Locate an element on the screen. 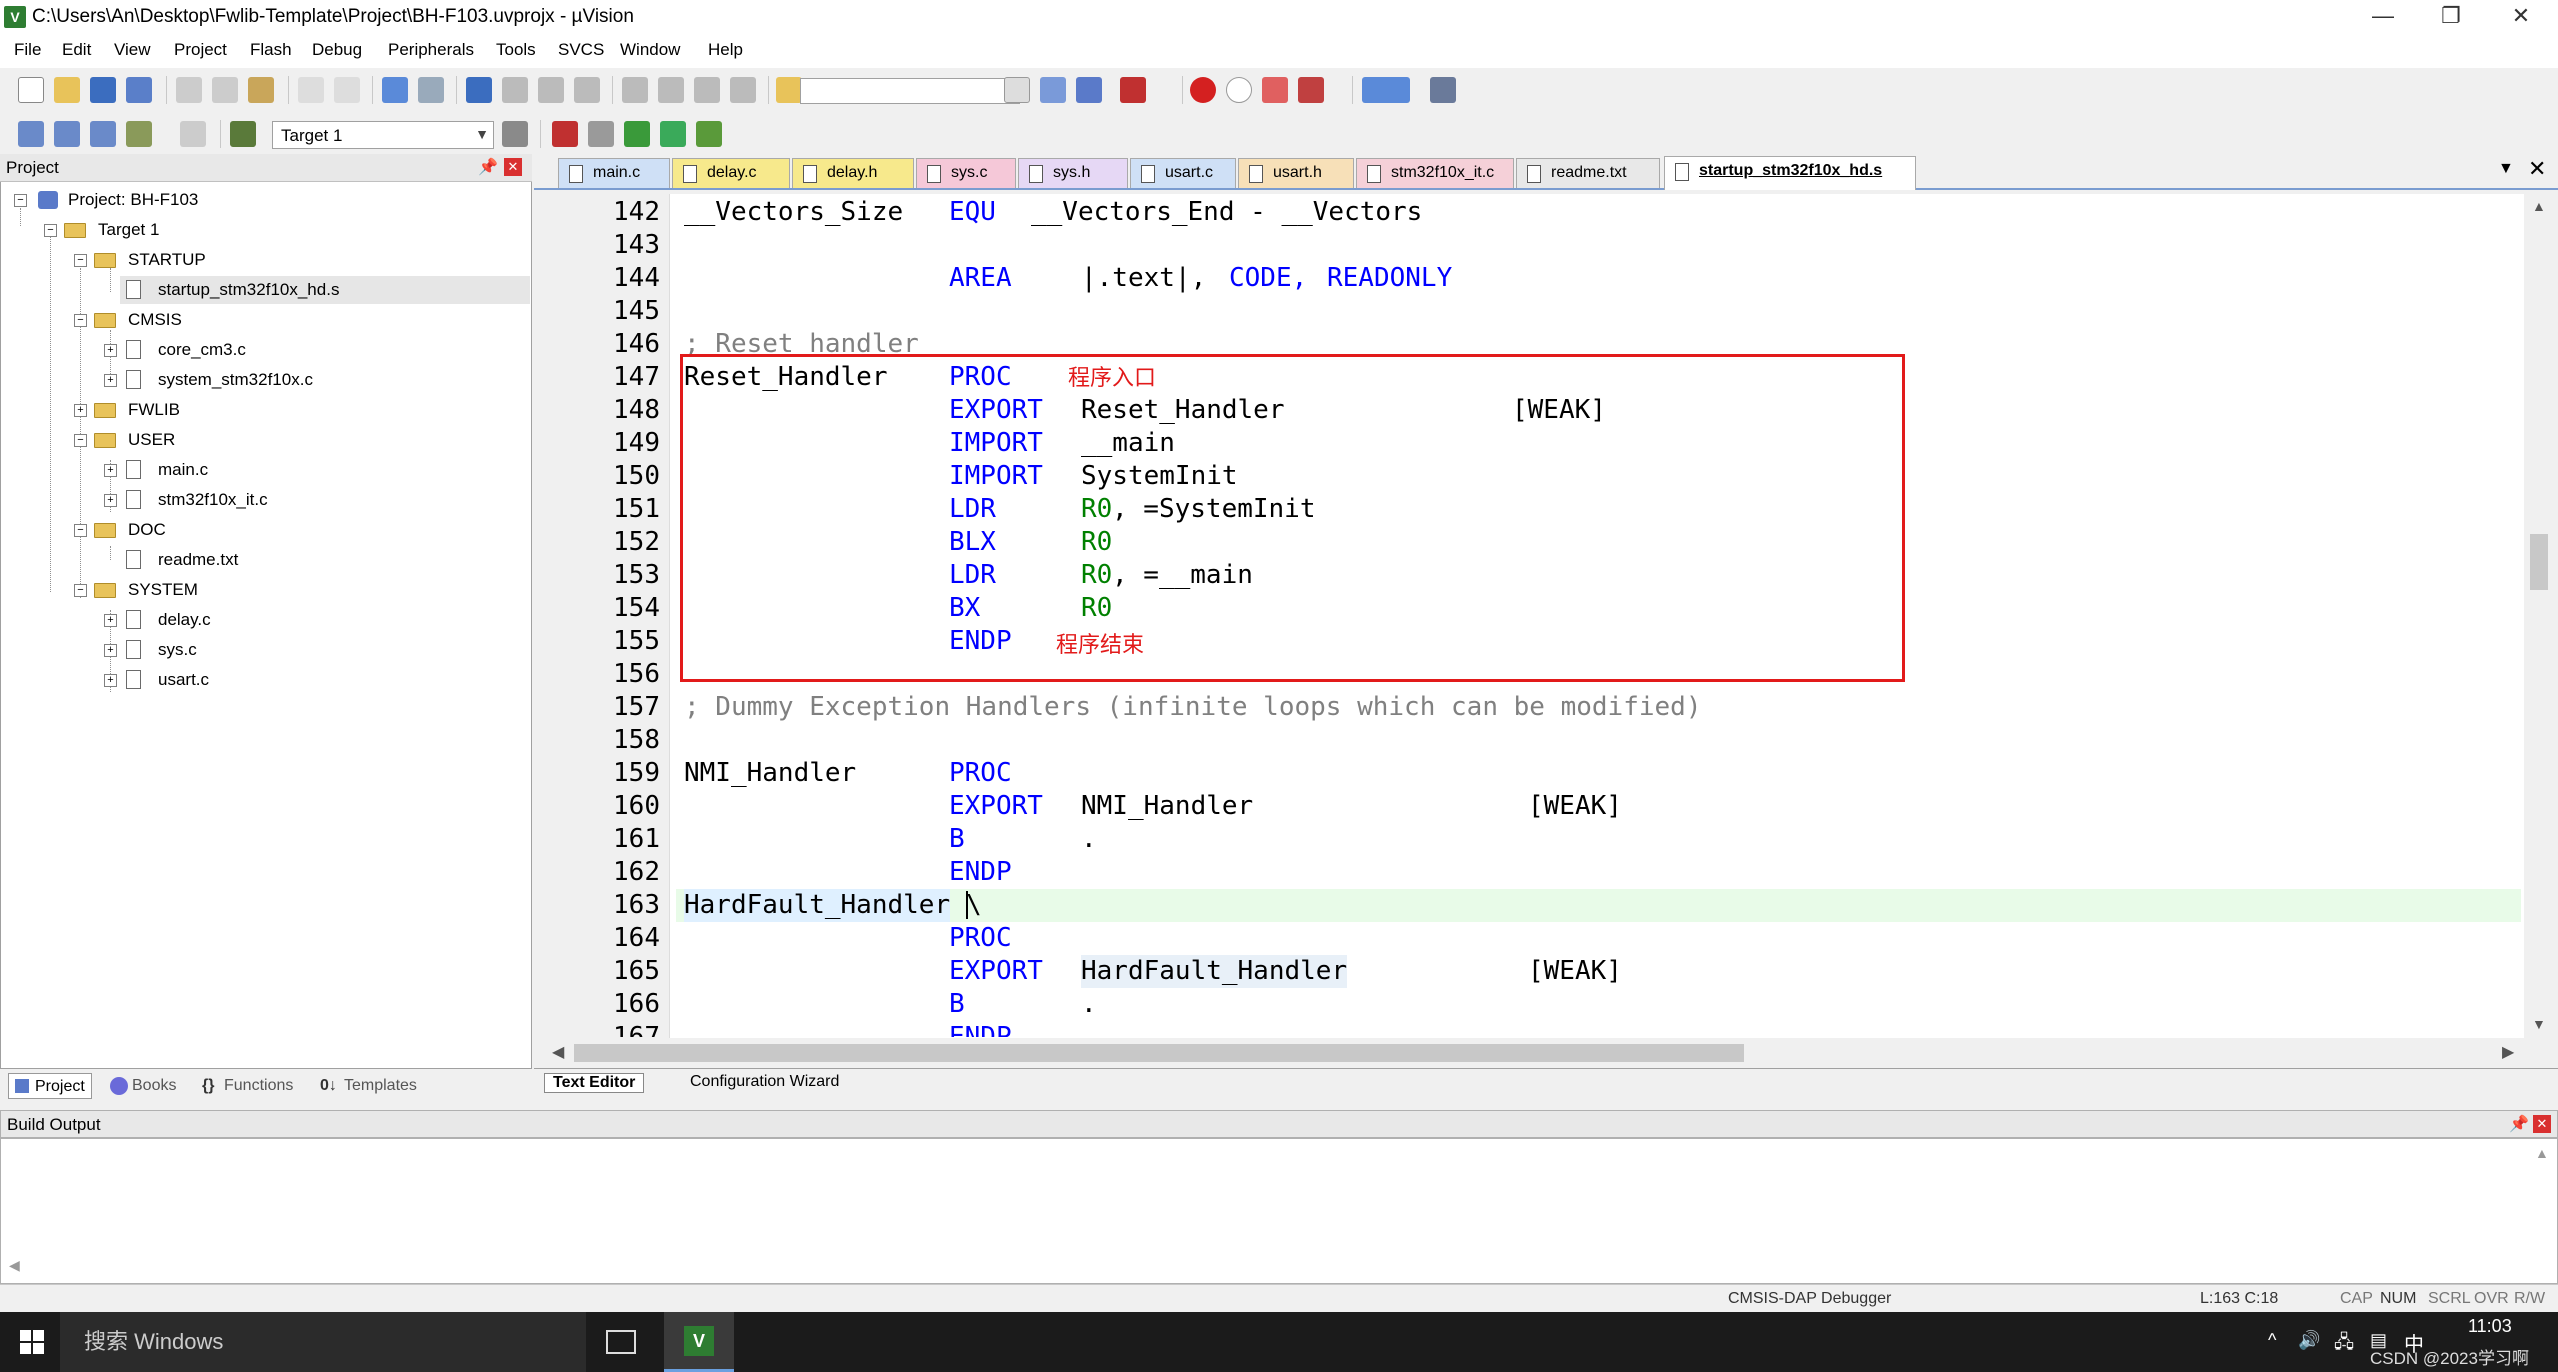 This screenshot has height=1372, width=2558. tab-usart-c: usart.c is located at coordinates (1183, 173).